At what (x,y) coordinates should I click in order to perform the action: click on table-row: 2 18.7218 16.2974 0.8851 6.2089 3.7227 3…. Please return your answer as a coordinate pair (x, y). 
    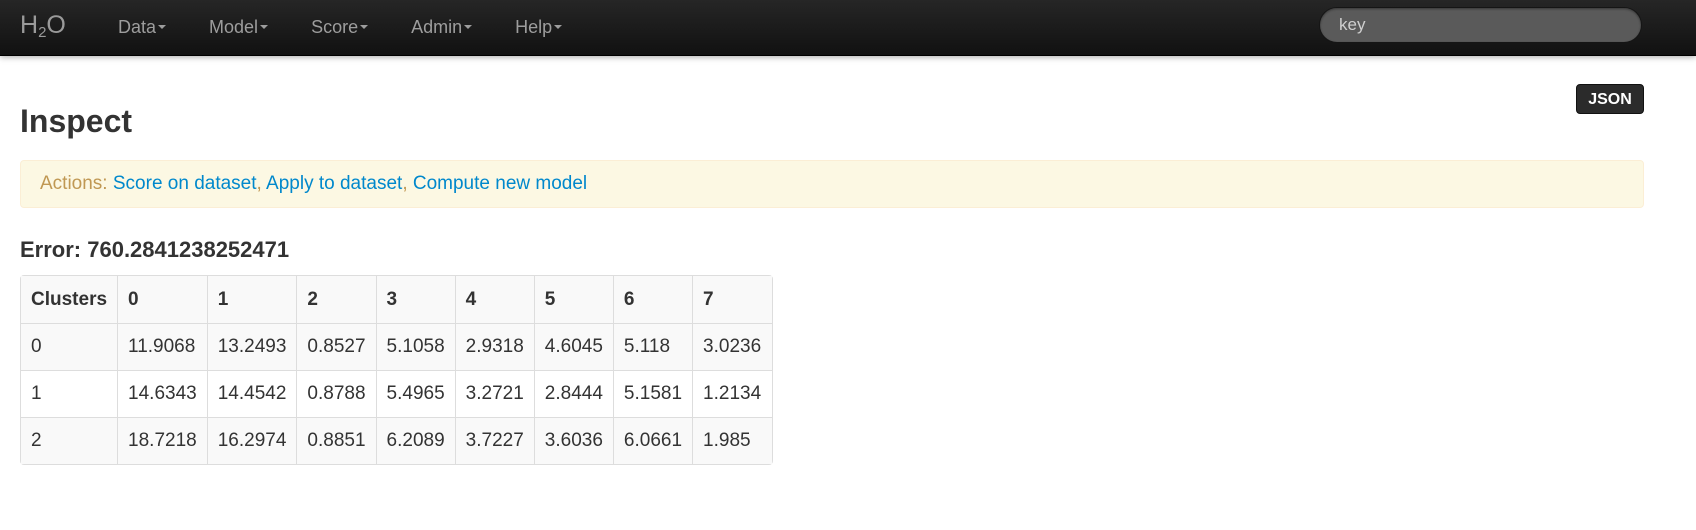
    Looking at the image, I should click on (397, 440).